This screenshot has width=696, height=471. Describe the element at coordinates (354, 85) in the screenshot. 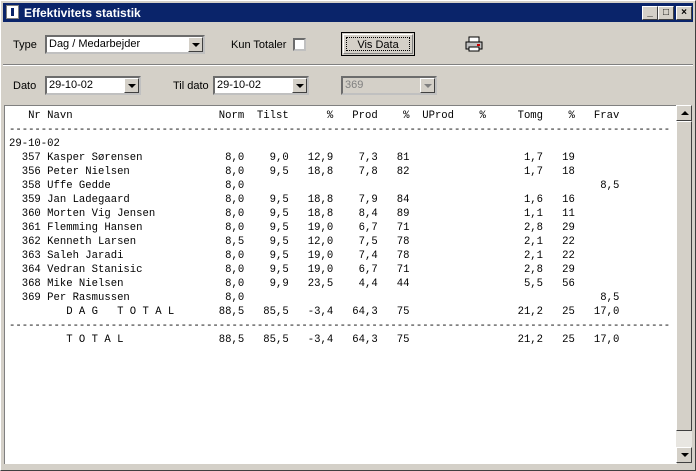

I see `employee-select-value: 369` at that location.